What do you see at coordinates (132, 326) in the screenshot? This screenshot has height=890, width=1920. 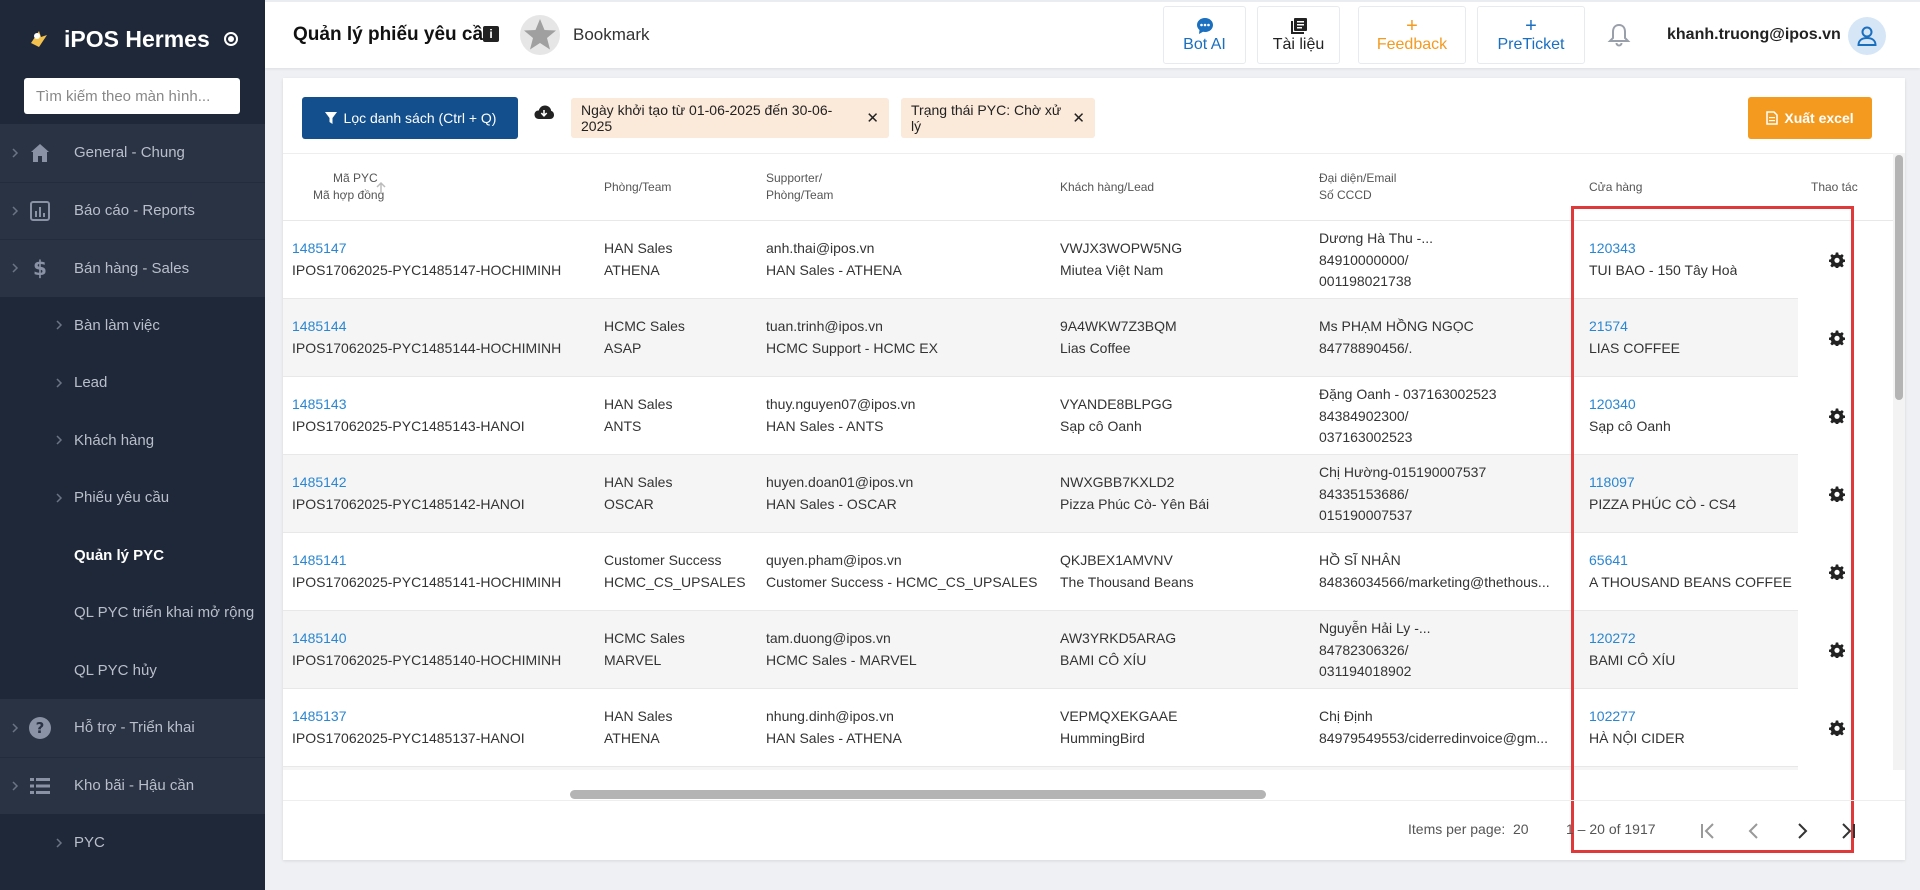 I see `sidebar-item-workspace: Bàn làm việc` at bounding box center [132, 326].